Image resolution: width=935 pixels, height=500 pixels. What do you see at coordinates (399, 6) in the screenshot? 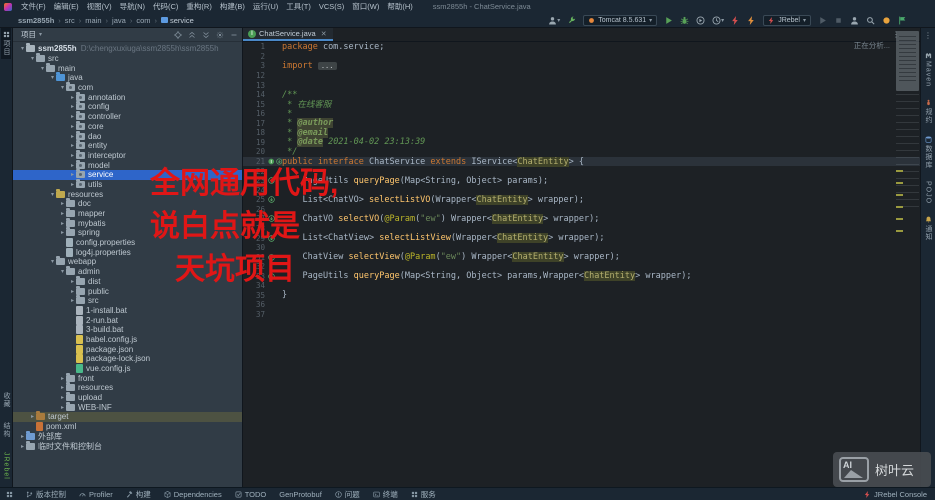
I see `menu-item: 帮助(H)` at bounding box center [399, 6].